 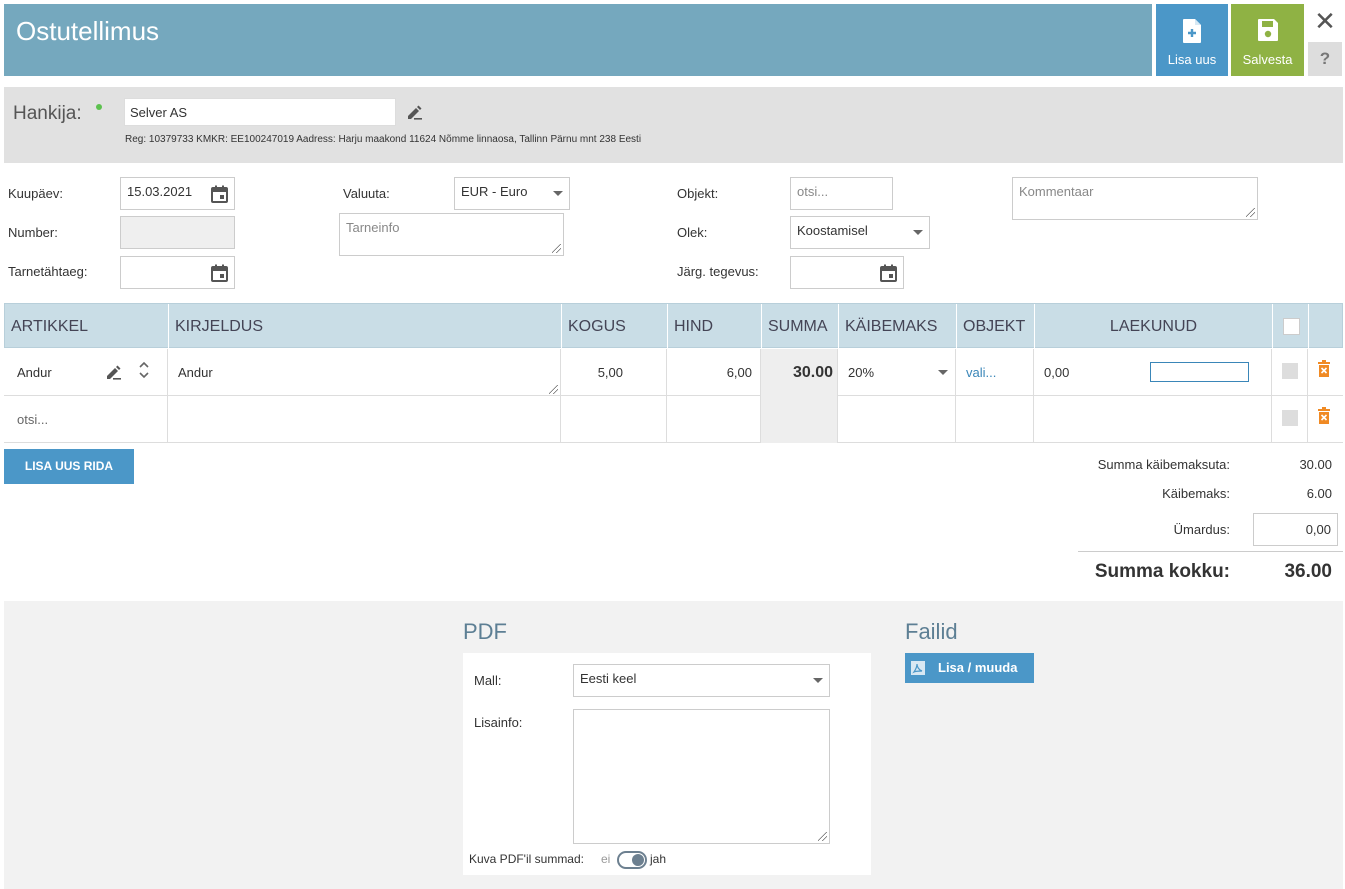 I want to click on add-edit-files-button: Lisa / muuda, so click(x=969, y=668).